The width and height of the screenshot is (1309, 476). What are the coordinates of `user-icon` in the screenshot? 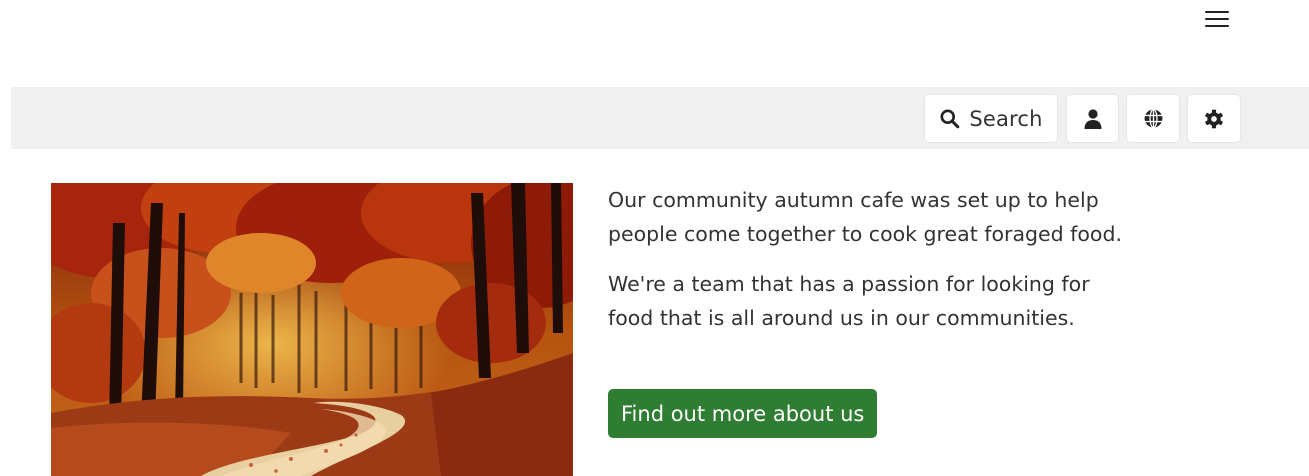 It's located at (1092, 118).